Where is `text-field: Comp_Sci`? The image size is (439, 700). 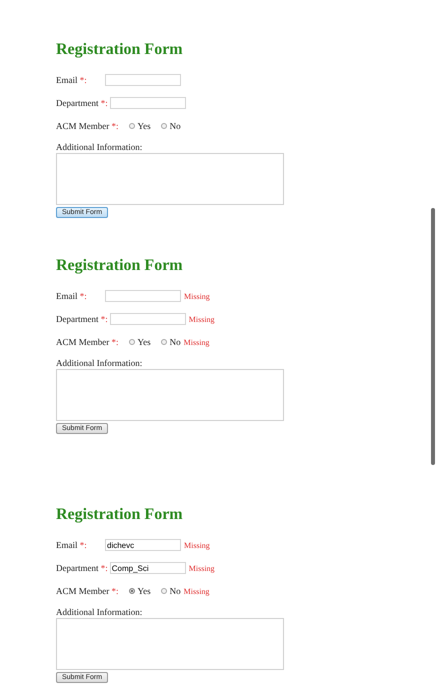
text-field: Comp_Sci is located at coordinates (148, 568).